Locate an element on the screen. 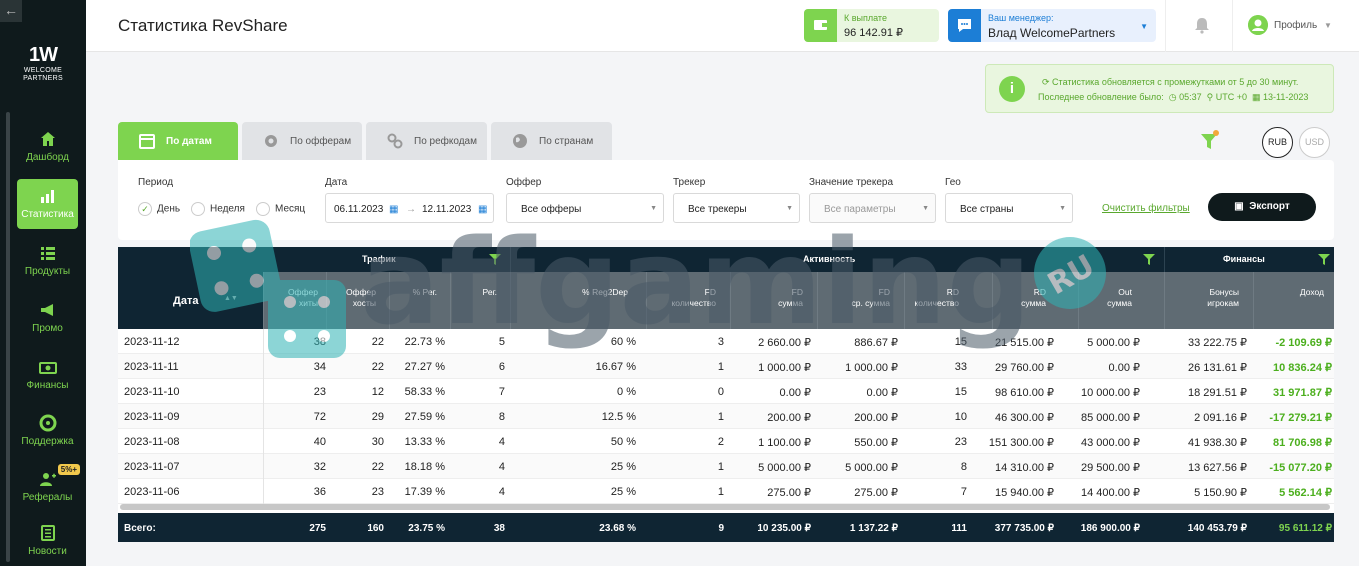  sidebar-item-products: Продукты is located at coordinates (47, 261).